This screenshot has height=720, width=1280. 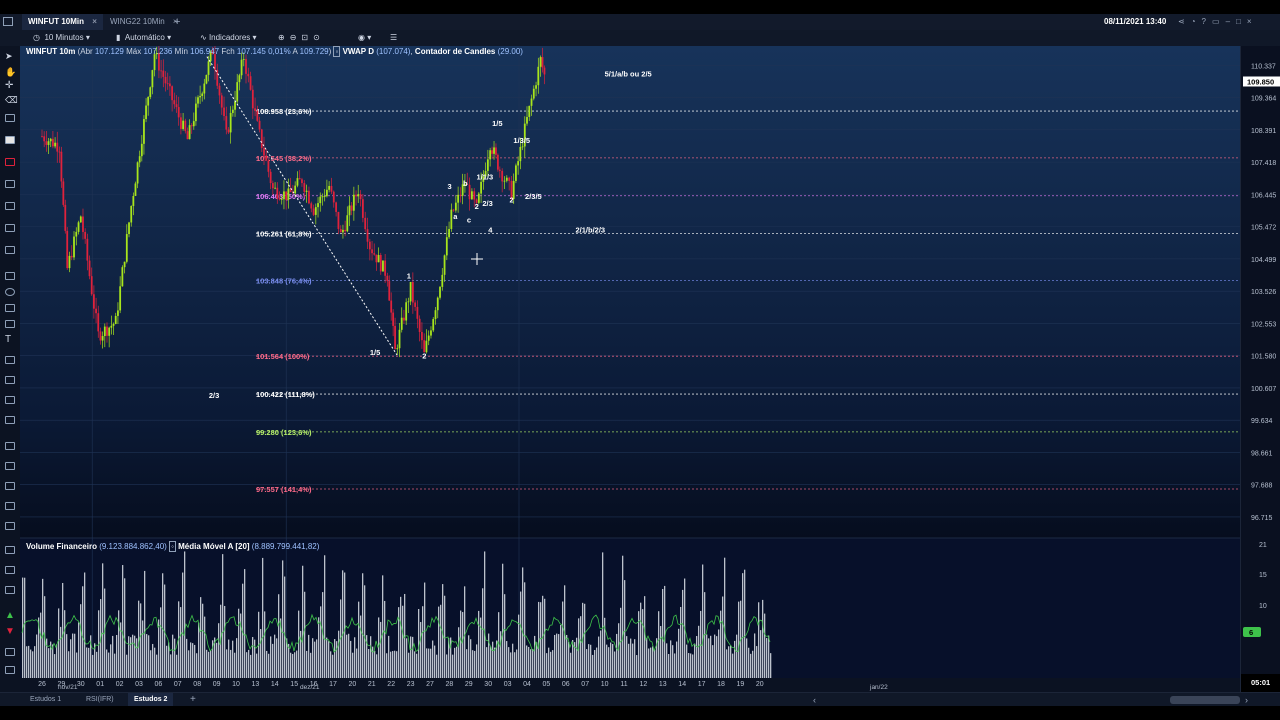 I want to click on vwap-value: (107.074), so click(x=393, y=51).